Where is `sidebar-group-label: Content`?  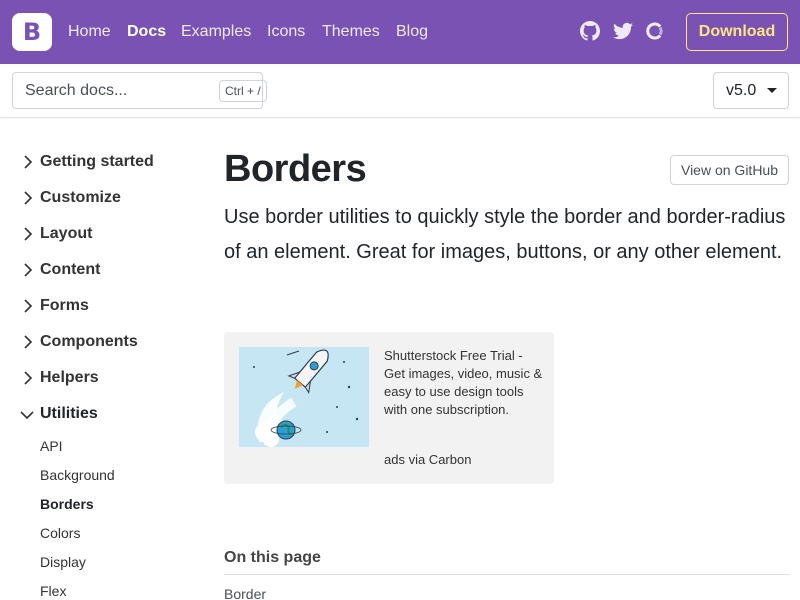
sidebar-group-label: Content is located at coordinates (70, 269).